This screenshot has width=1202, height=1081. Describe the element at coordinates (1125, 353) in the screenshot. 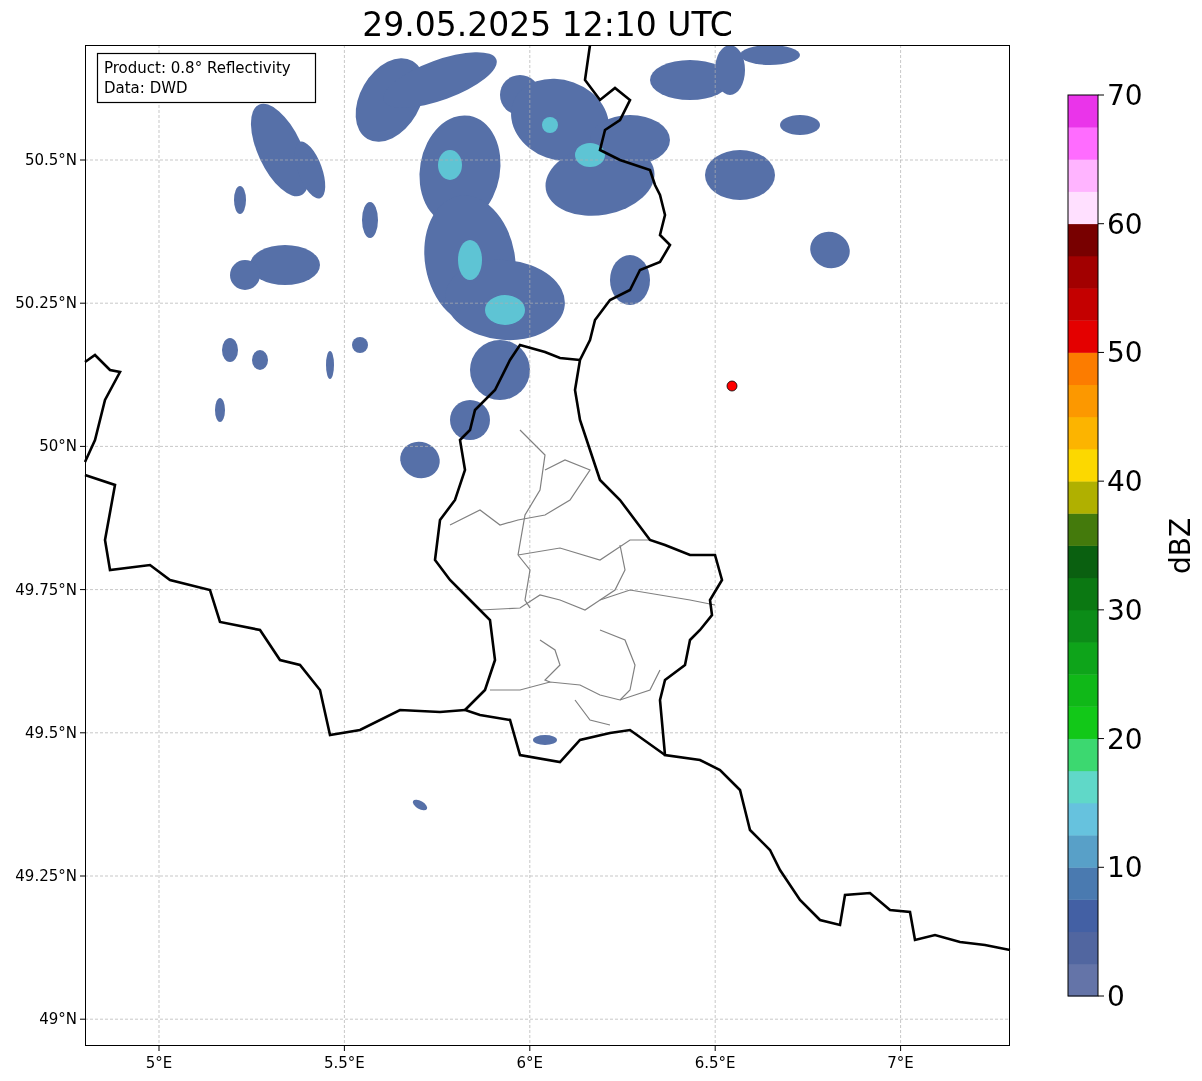

I see `colorbar-tick-label: 50` at that location.